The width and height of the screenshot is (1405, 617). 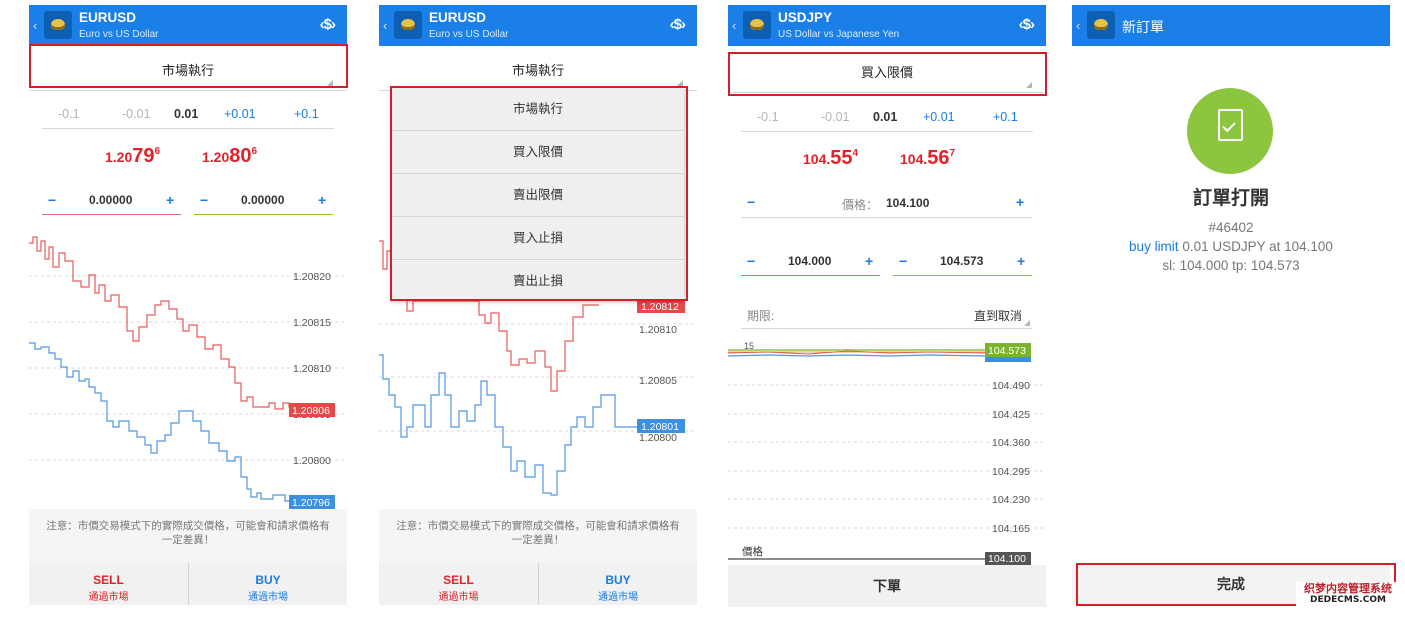 What do you see at coordinates (928, 158) in the screenshot?
I see `ask-price: 104.567` at bounding box center [928, 158].